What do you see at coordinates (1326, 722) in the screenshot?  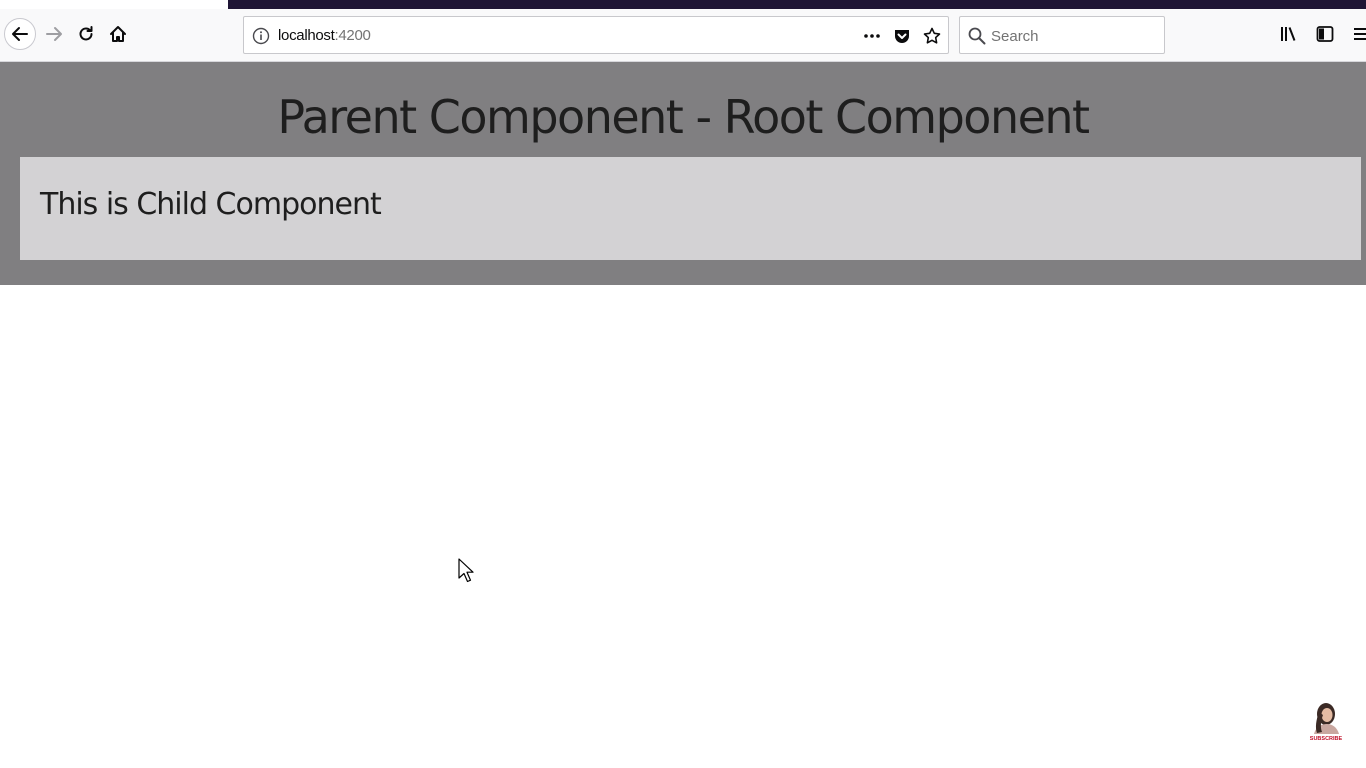 I see `subscribe-logo: SUBSCRIBE` at bounding box center [1326, 722].